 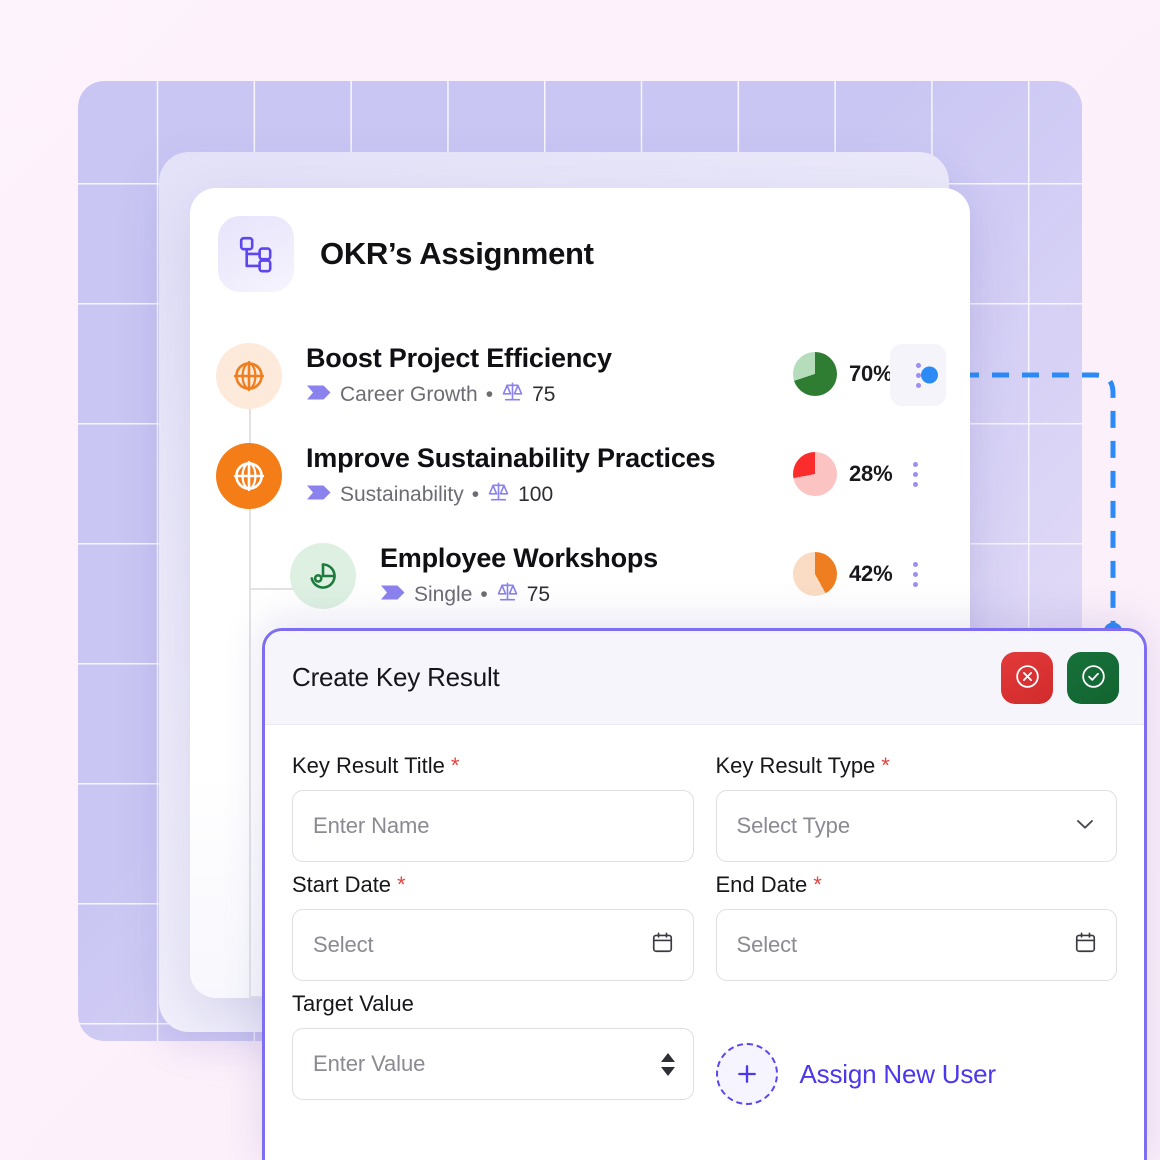 What do you see at coordinates (793, 825) in the screenshot?
I see `placeholder-text: Select Type` at bounding box center [793, 825].